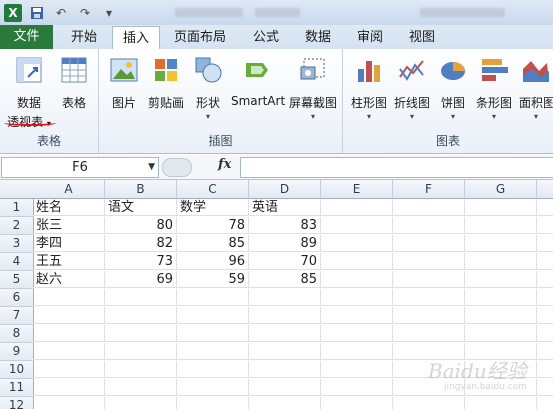 Image resolution: width=553 pixels, height=409 pixels. Describe the element at coordinates (85, 13) in the screenshot. I see `redo-icon: ↷` at that location.